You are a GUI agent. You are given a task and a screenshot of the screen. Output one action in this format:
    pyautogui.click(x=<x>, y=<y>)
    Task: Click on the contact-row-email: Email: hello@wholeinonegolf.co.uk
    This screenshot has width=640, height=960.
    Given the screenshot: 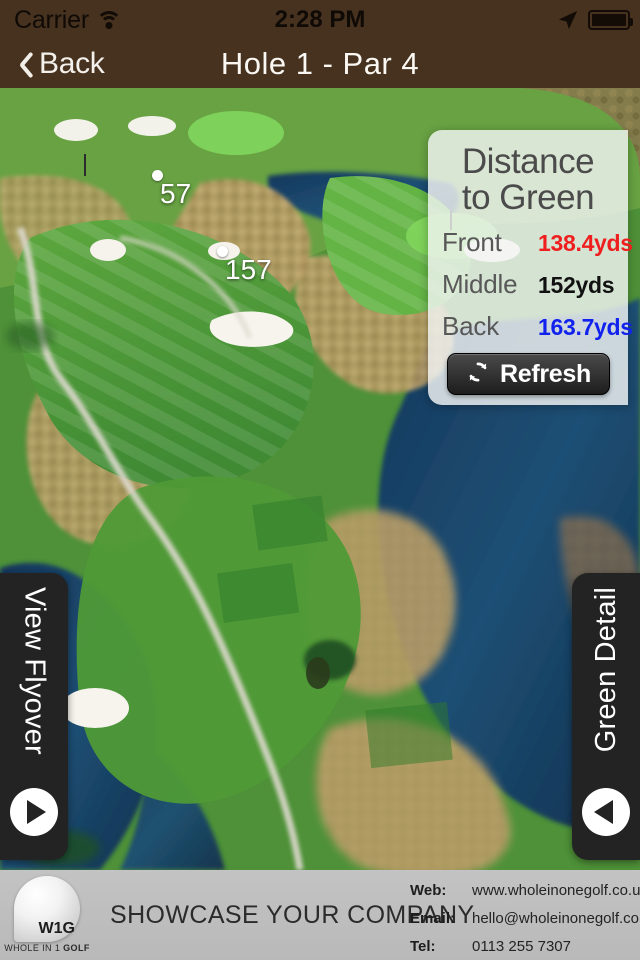 What is the action you would take?
    pyautogui.click(x=525, y=921)
    